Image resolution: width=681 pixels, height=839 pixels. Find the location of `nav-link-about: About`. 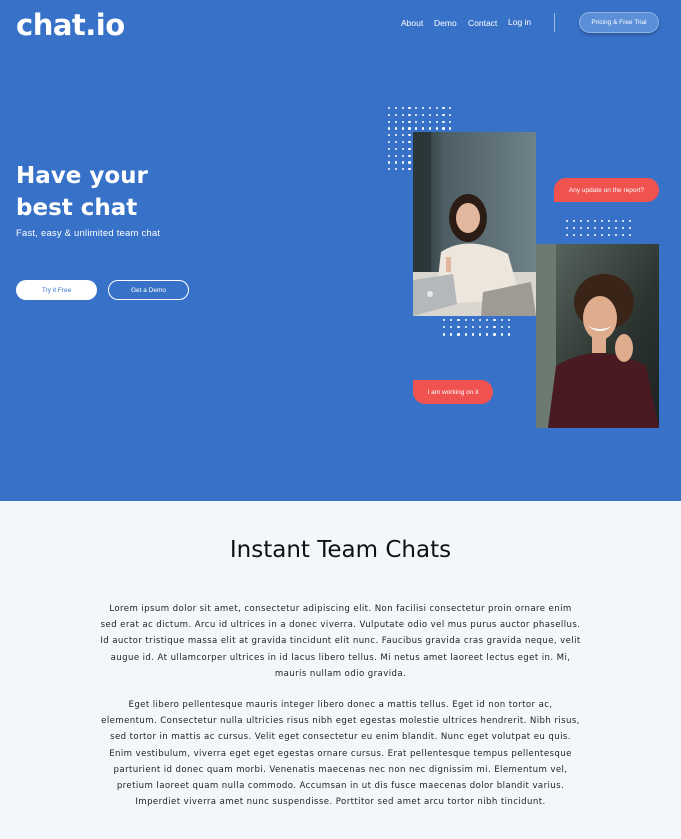

nav-link-about: About is located at coordinates (412, 23).